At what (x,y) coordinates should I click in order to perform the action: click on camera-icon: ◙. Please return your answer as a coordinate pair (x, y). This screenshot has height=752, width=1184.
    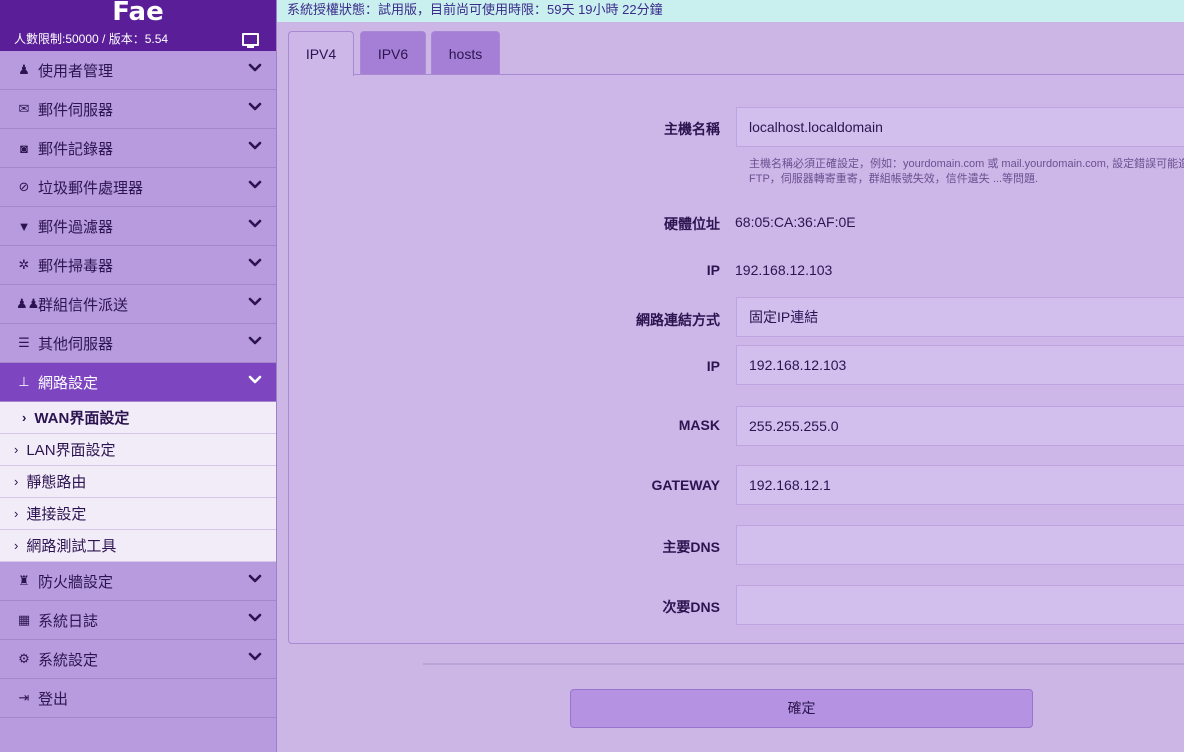
    Looking at the image, I should click on (24, 148).